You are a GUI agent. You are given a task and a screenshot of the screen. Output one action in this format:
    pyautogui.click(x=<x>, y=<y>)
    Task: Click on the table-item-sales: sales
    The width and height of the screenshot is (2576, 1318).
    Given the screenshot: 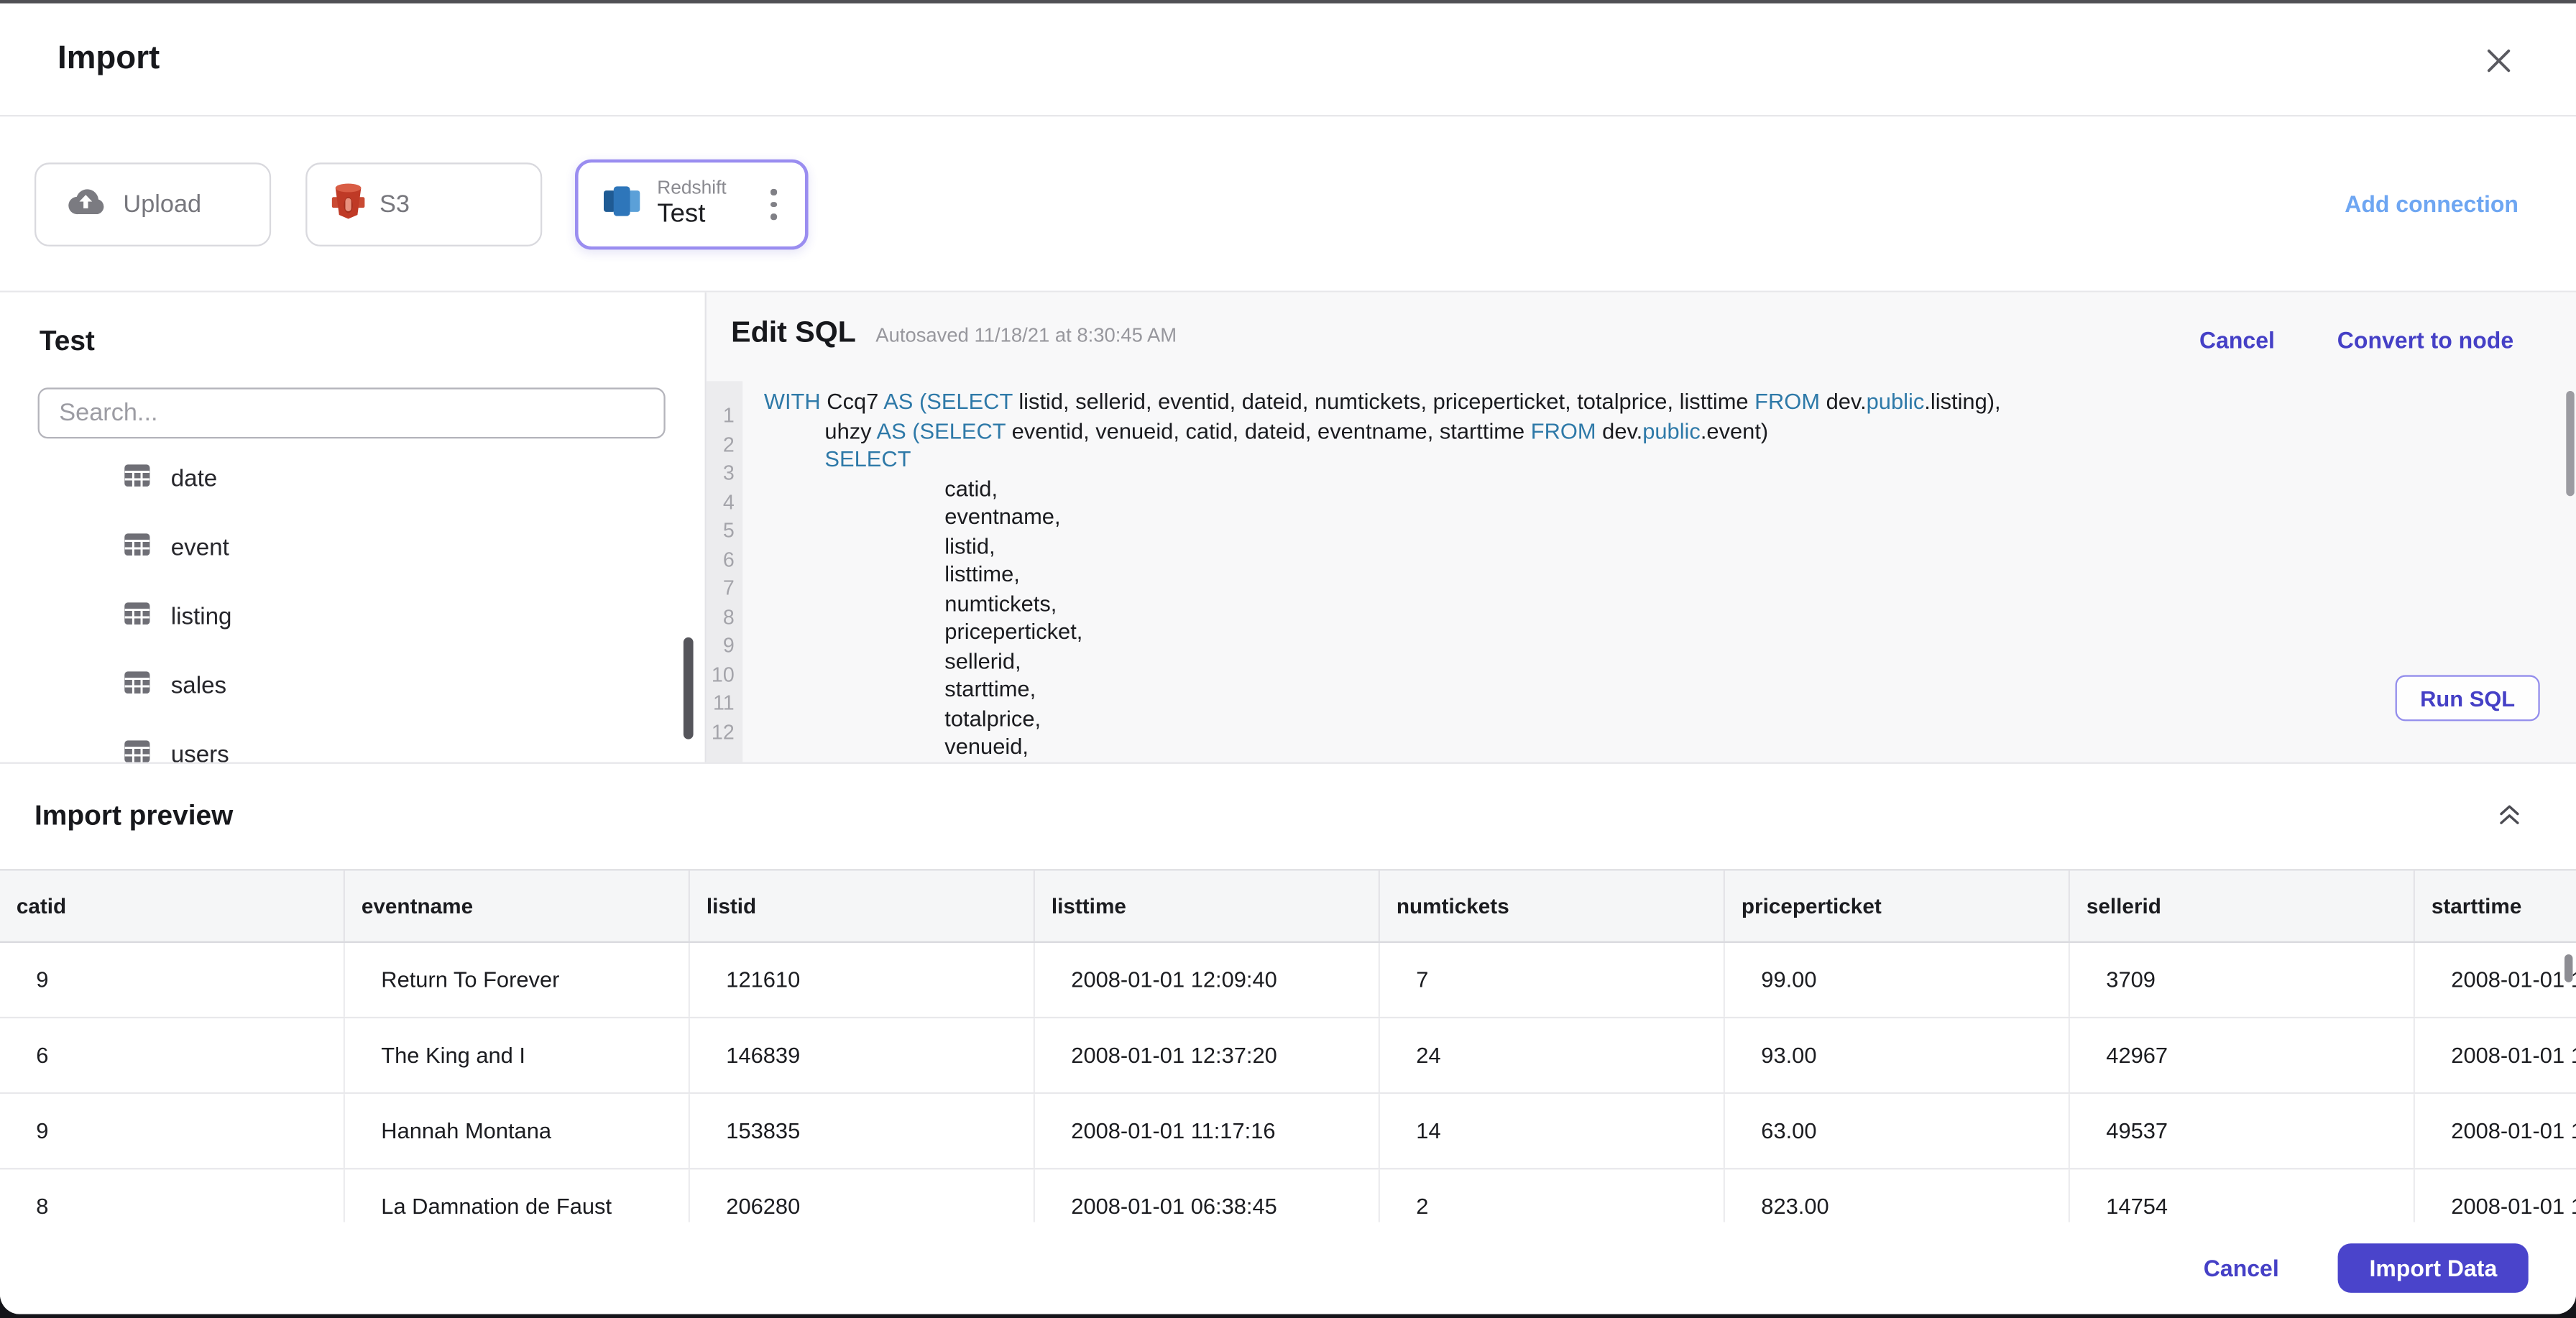 What is the action you would take?
    pyautogui.click(x=352, y=686)
    